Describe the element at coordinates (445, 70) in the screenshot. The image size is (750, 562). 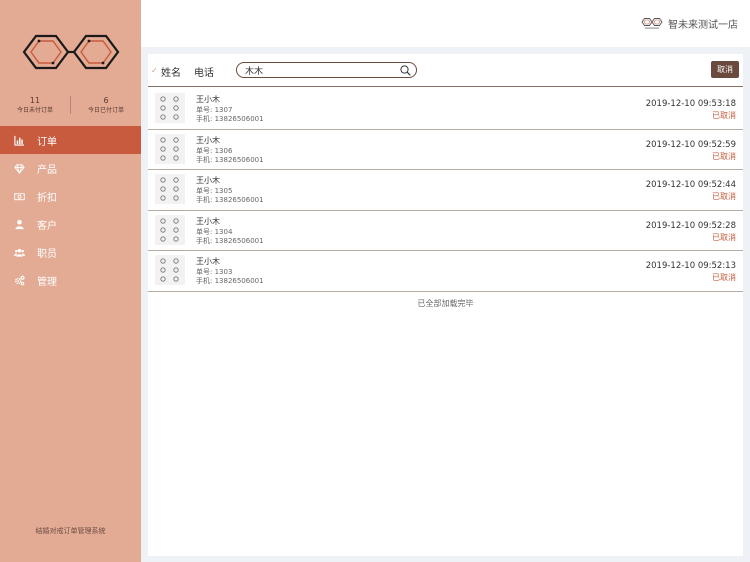
I see `search-filter-bar: ✓ 姓名 电话 取消` at that location.